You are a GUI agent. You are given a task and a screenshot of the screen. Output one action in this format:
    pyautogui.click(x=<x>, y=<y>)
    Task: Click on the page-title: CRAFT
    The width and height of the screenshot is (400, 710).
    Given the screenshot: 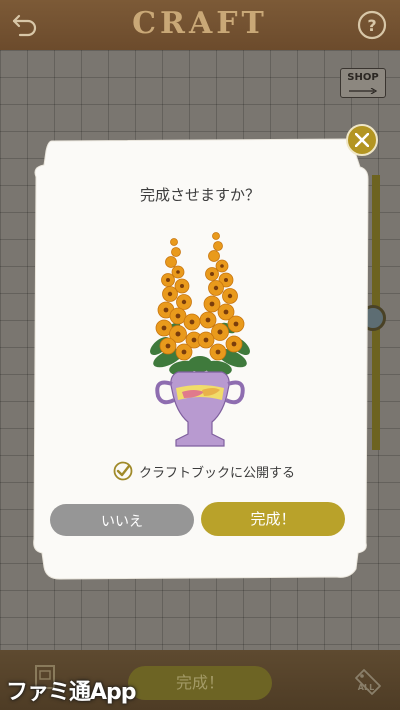 What is the action you would take?
    pyautogui.click(x=200, y=23)
    